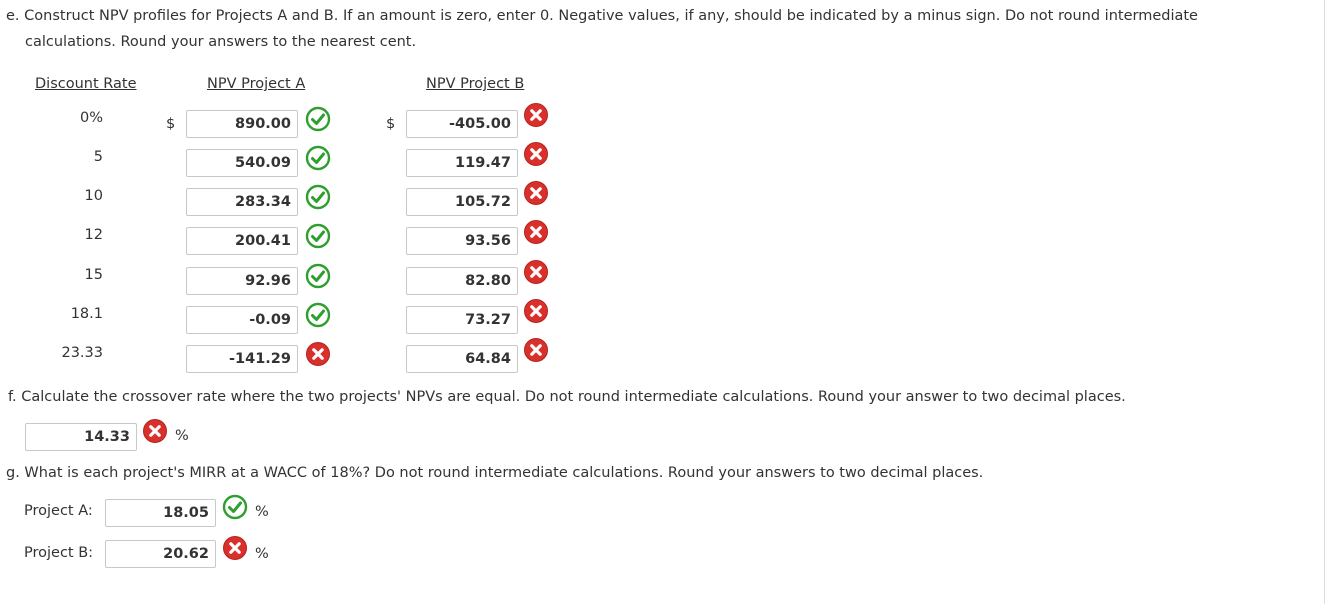 This screenshot has width=1328, height=604. I want to click on header-npv-project-a: NPV Project A, so click(256, 84).